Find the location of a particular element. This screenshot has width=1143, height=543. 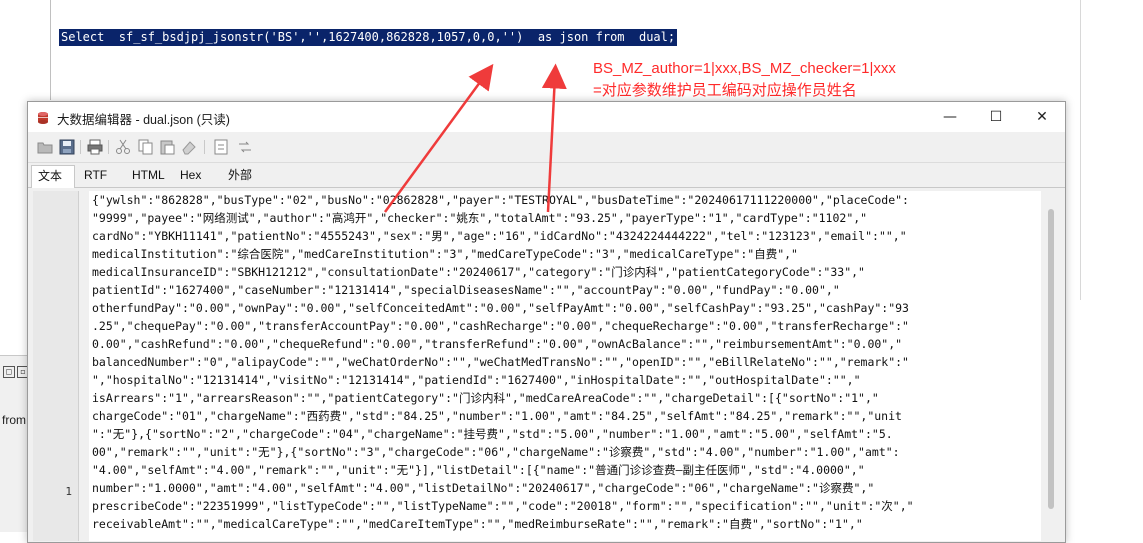

paste-icon is located at coordinates (167, 147).